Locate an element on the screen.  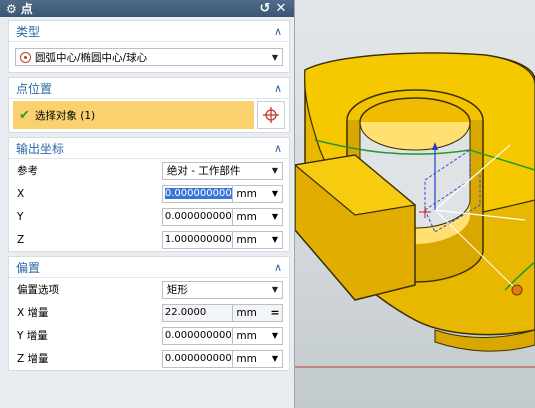
reference-value: 绝对 - 工作部件 is located at coordinates (203, 171).